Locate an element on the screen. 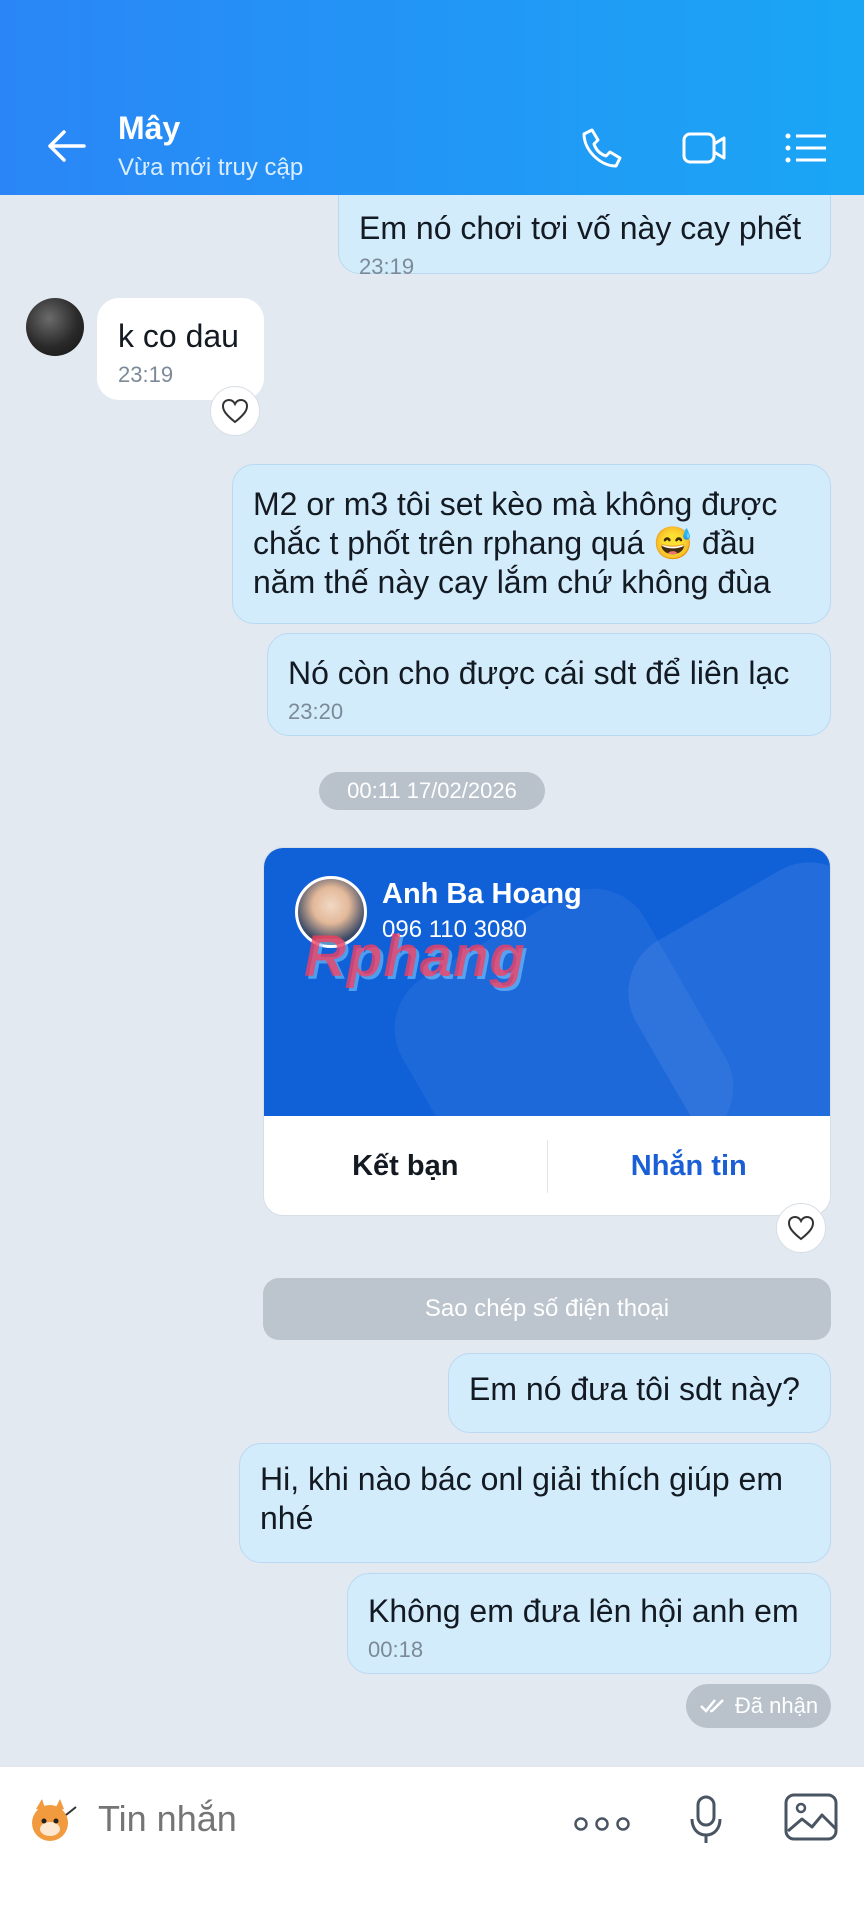  microphone-icon is located at coordinates (706, 1820).